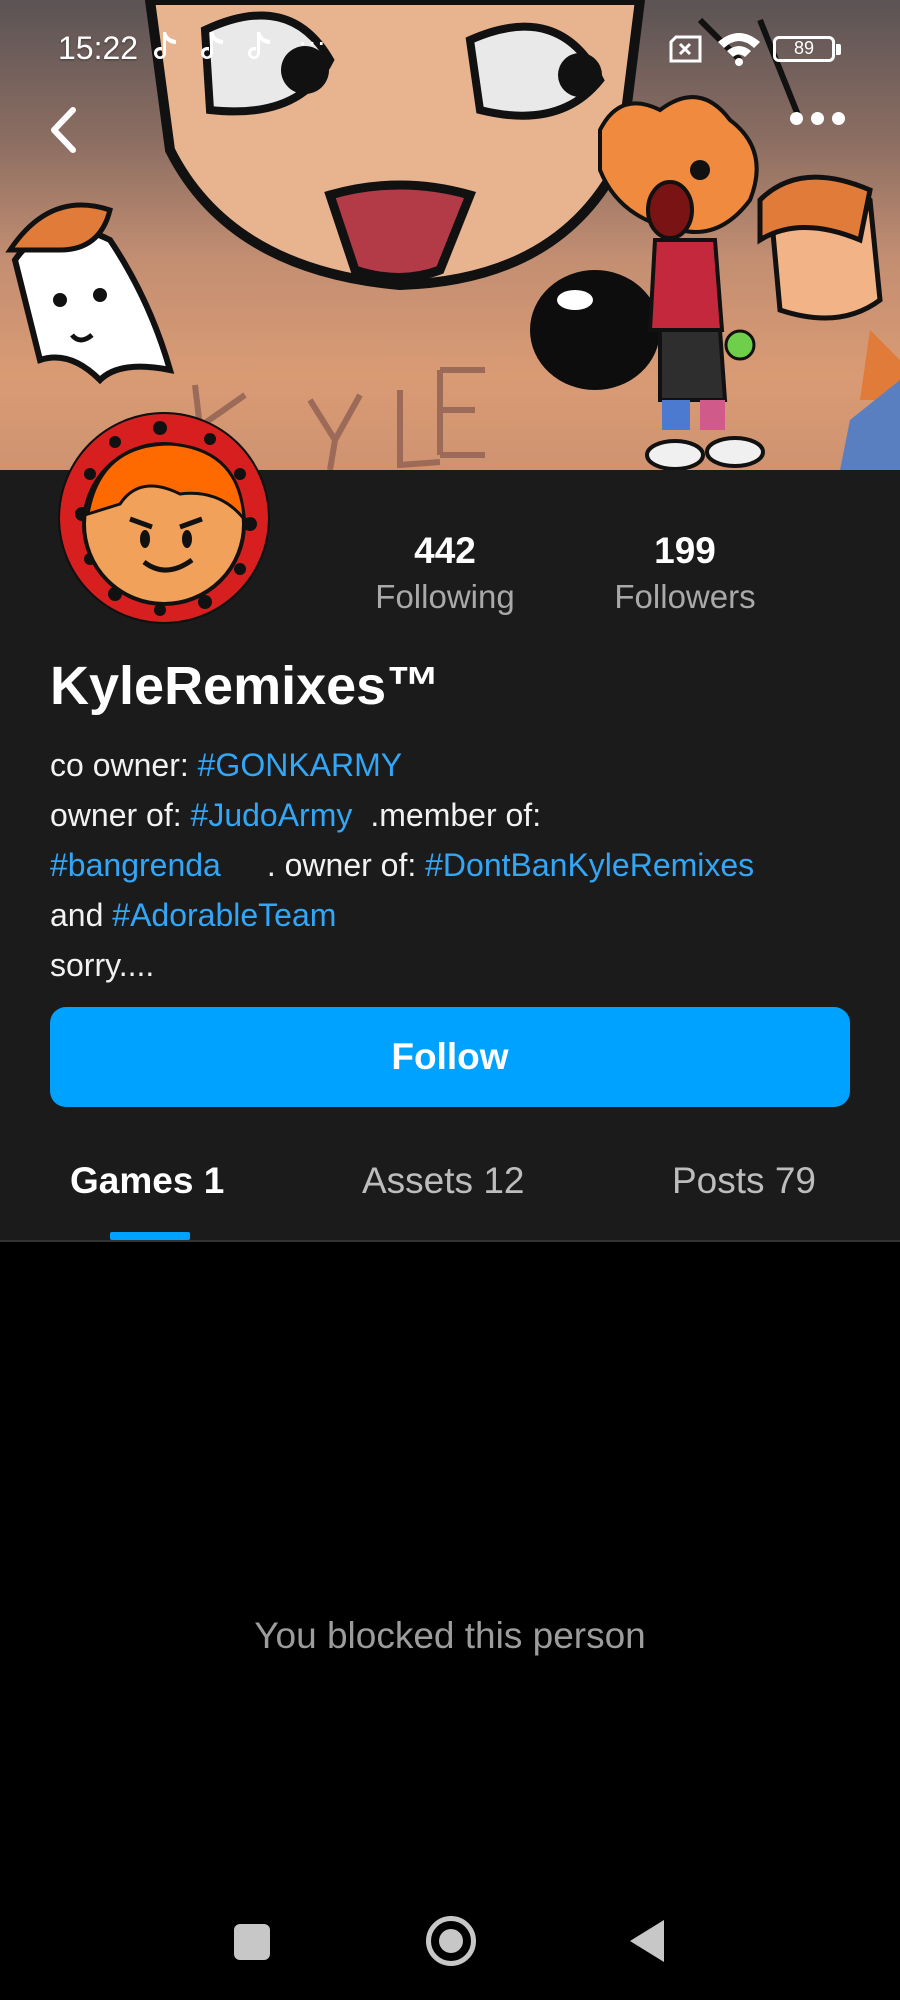 This screenshot has width=900, height=2000. What do you see at coordinates (300, 765) in the screenshot?
I see `hashtag-link: #GONKARMY` at bounding box center [300, 765].